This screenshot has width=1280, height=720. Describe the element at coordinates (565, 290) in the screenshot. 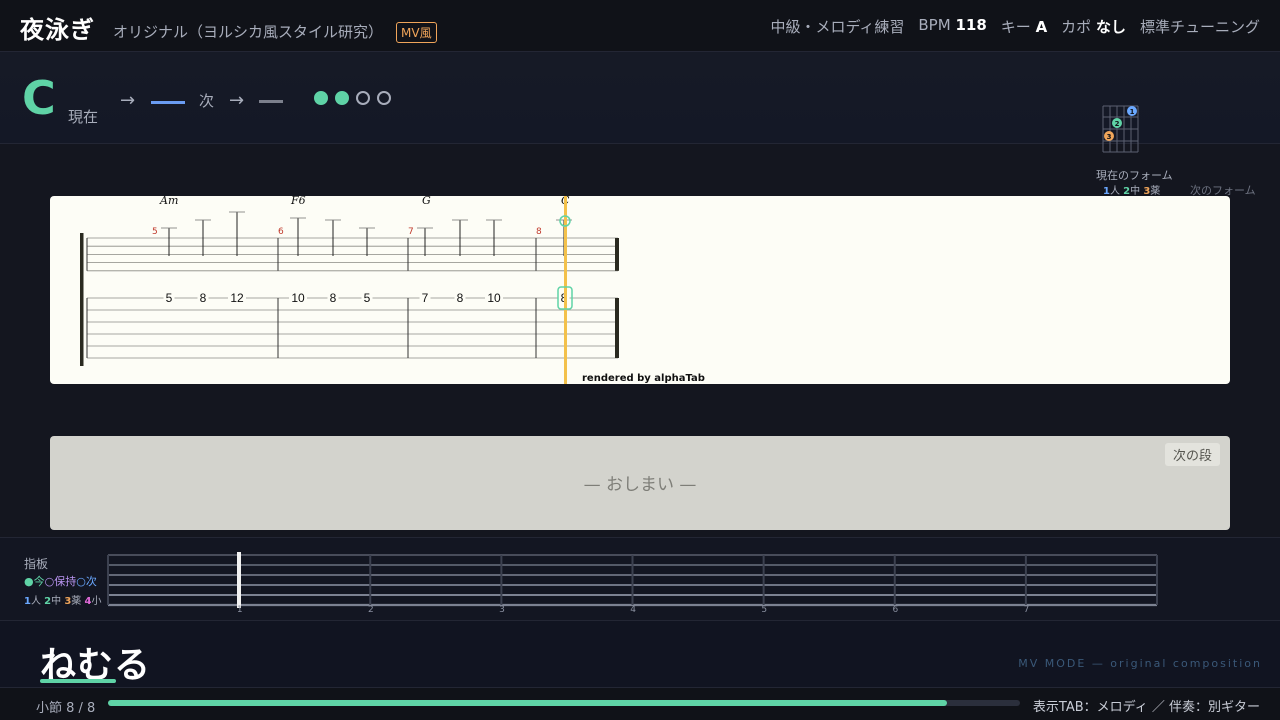

I see `playback-cursor` at that location.